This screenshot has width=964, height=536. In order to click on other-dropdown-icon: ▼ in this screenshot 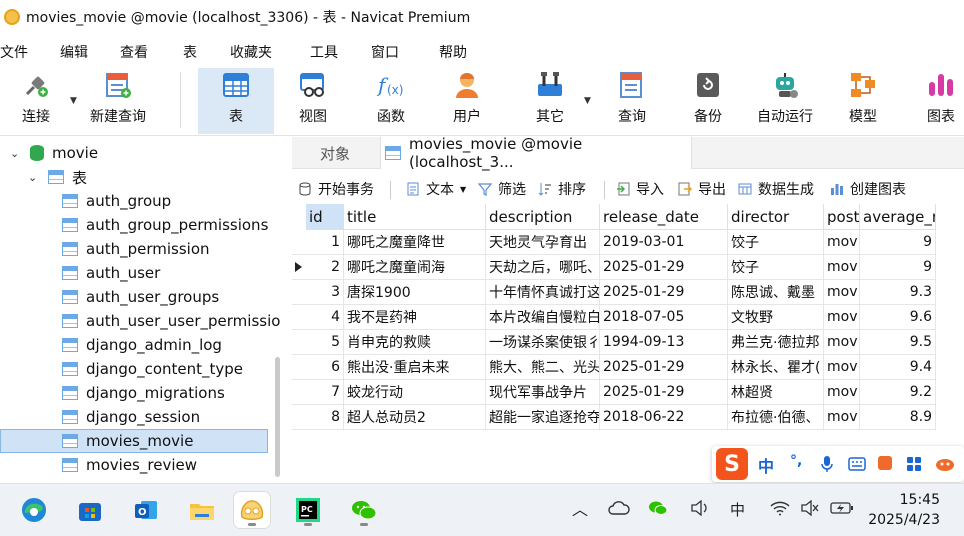, I will do `click(587, 101)`.